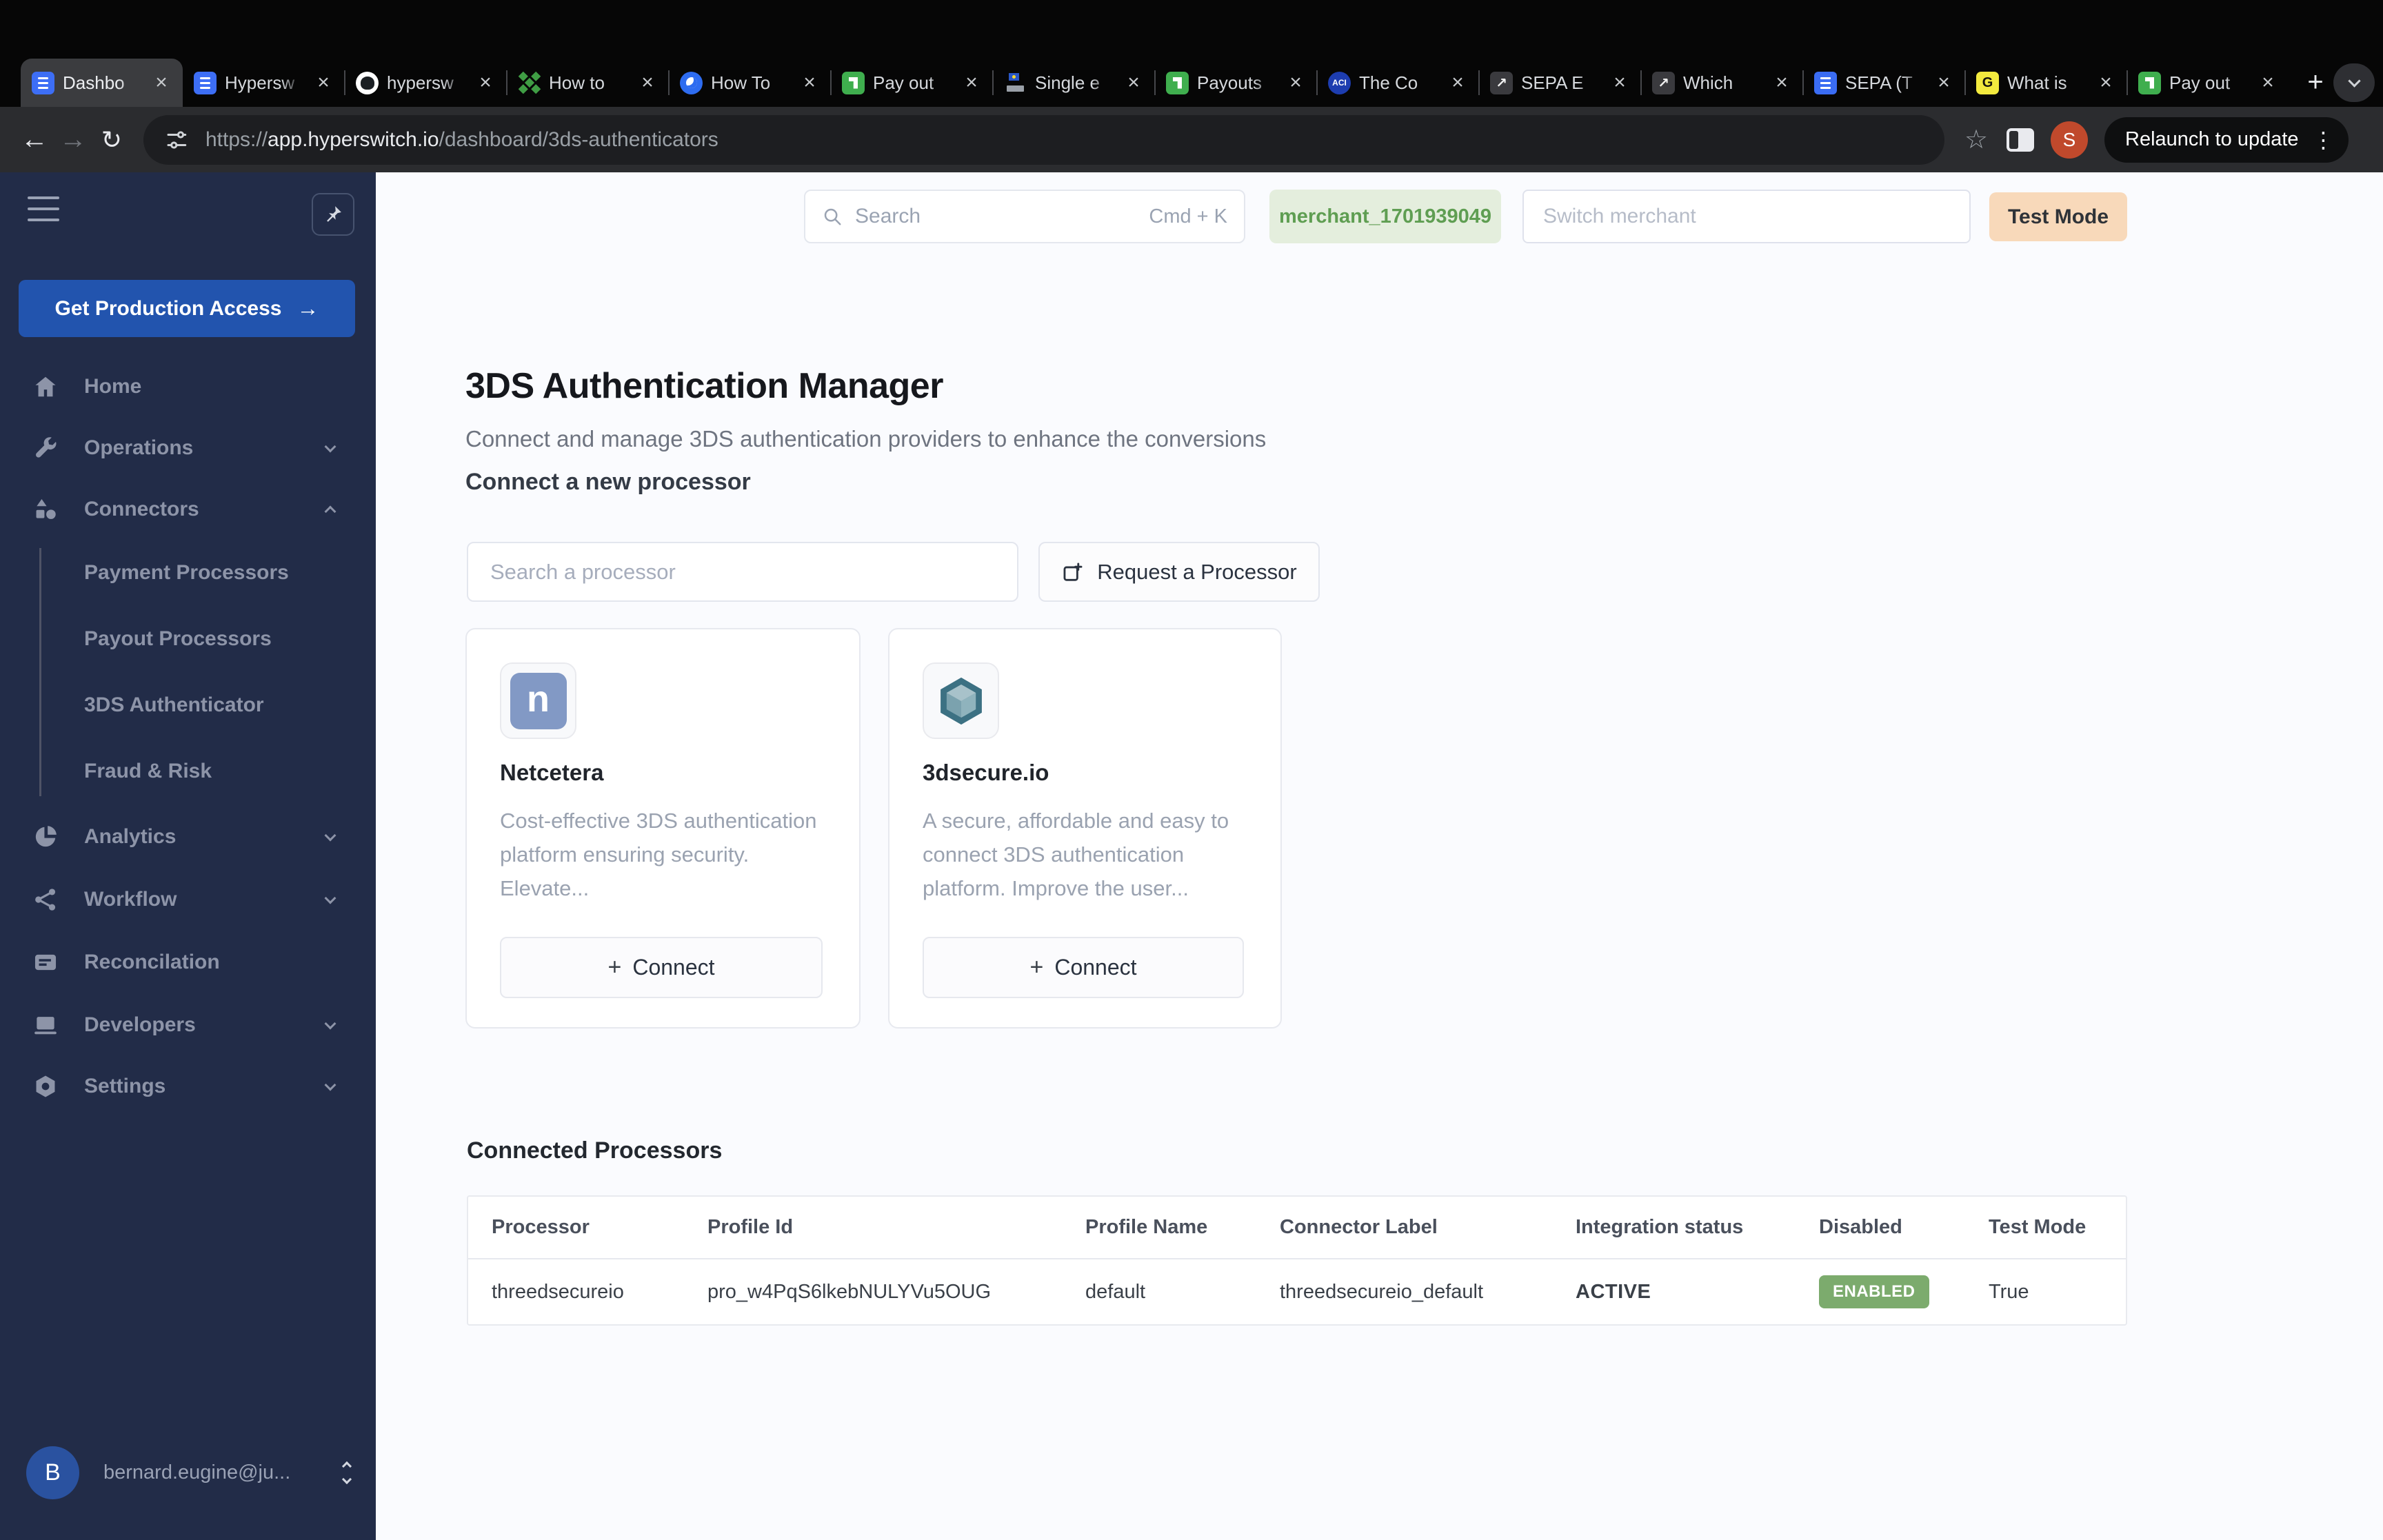 This screenshot has height=1540, width=2383. I want to click on sidebar-item-developers: Developers, so click(188, 1024).